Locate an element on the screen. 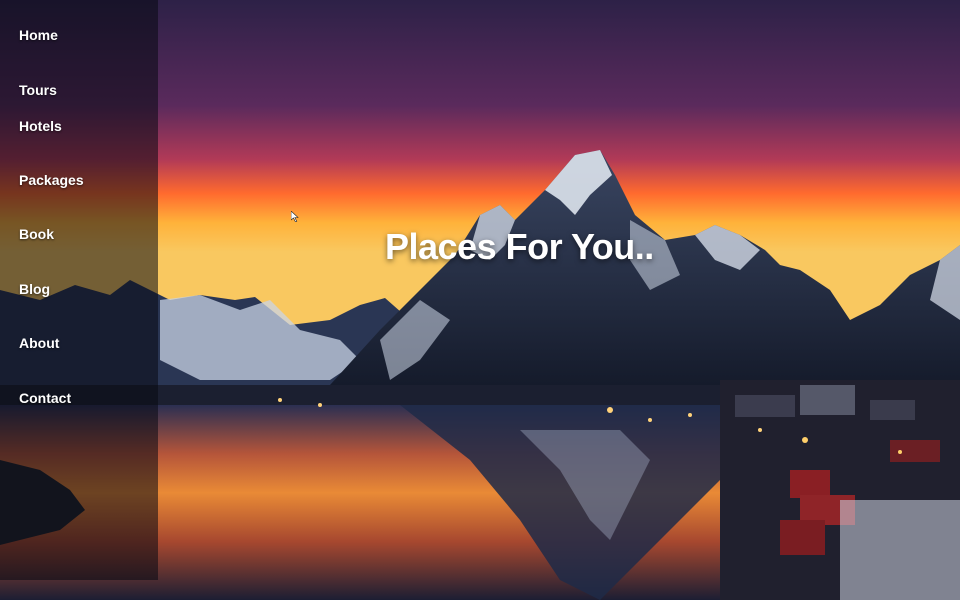  mouse-pointer-icon is located at coordinates (294, 218).